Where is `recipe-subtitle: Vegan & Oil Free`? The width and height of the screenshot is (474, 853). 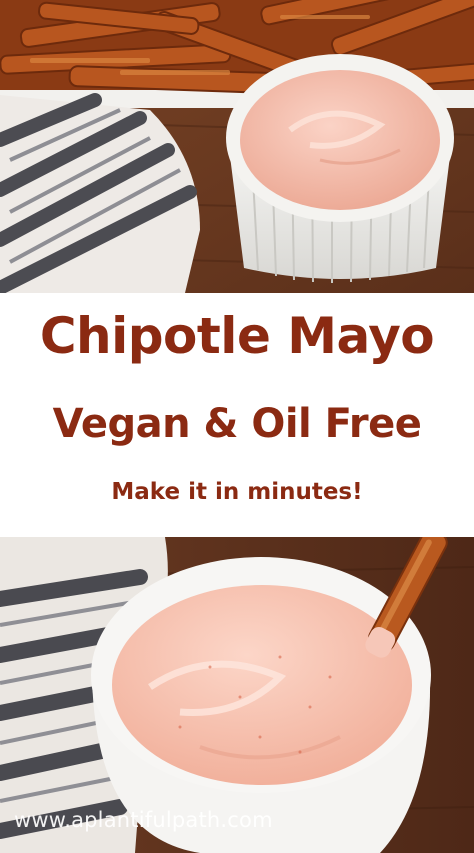 recipe-subtitle: Vegan & Oil Free is located at coordinates (237, 424).